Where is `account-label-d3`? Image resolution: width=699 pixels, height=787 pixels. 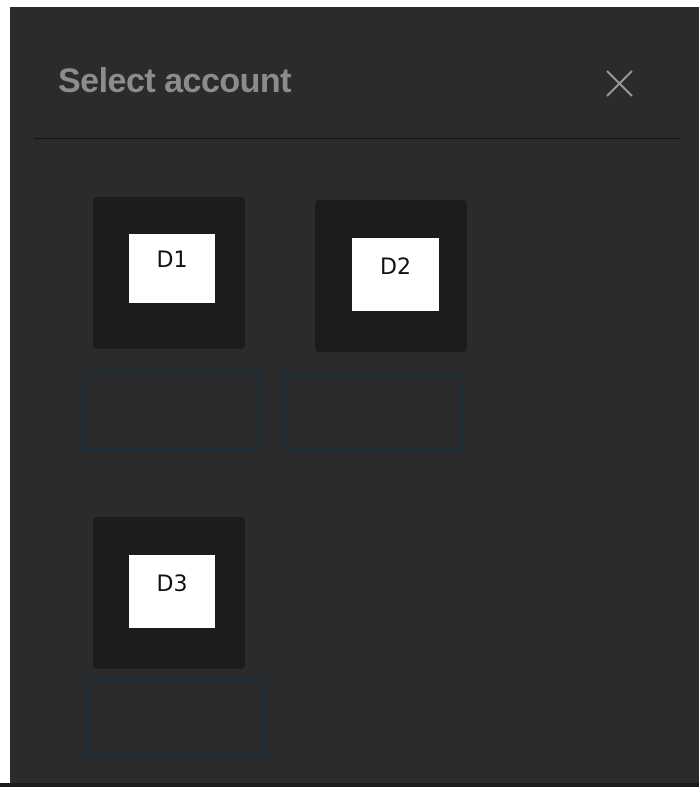 account-label-d3 is located at coordinates (176, 718).